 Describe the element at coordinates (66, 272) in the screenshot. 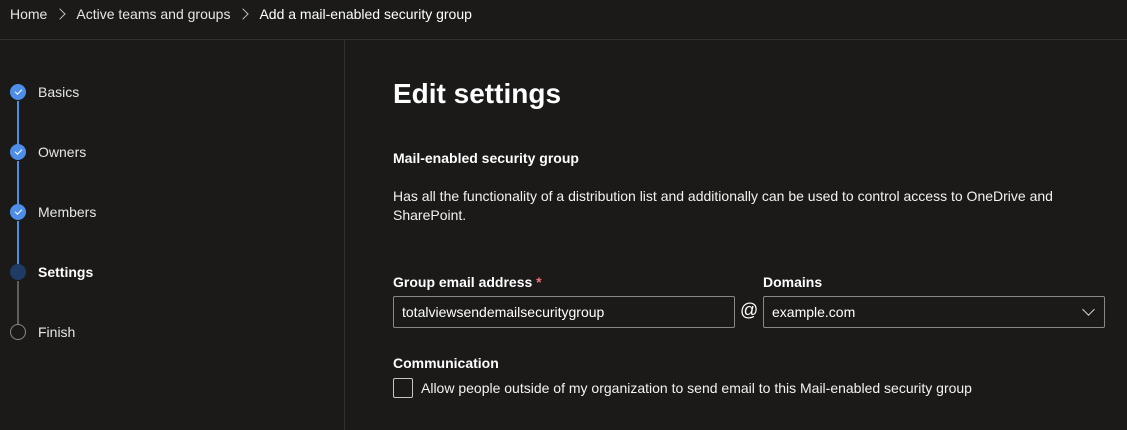

I see `step-label: Settings` at that location.